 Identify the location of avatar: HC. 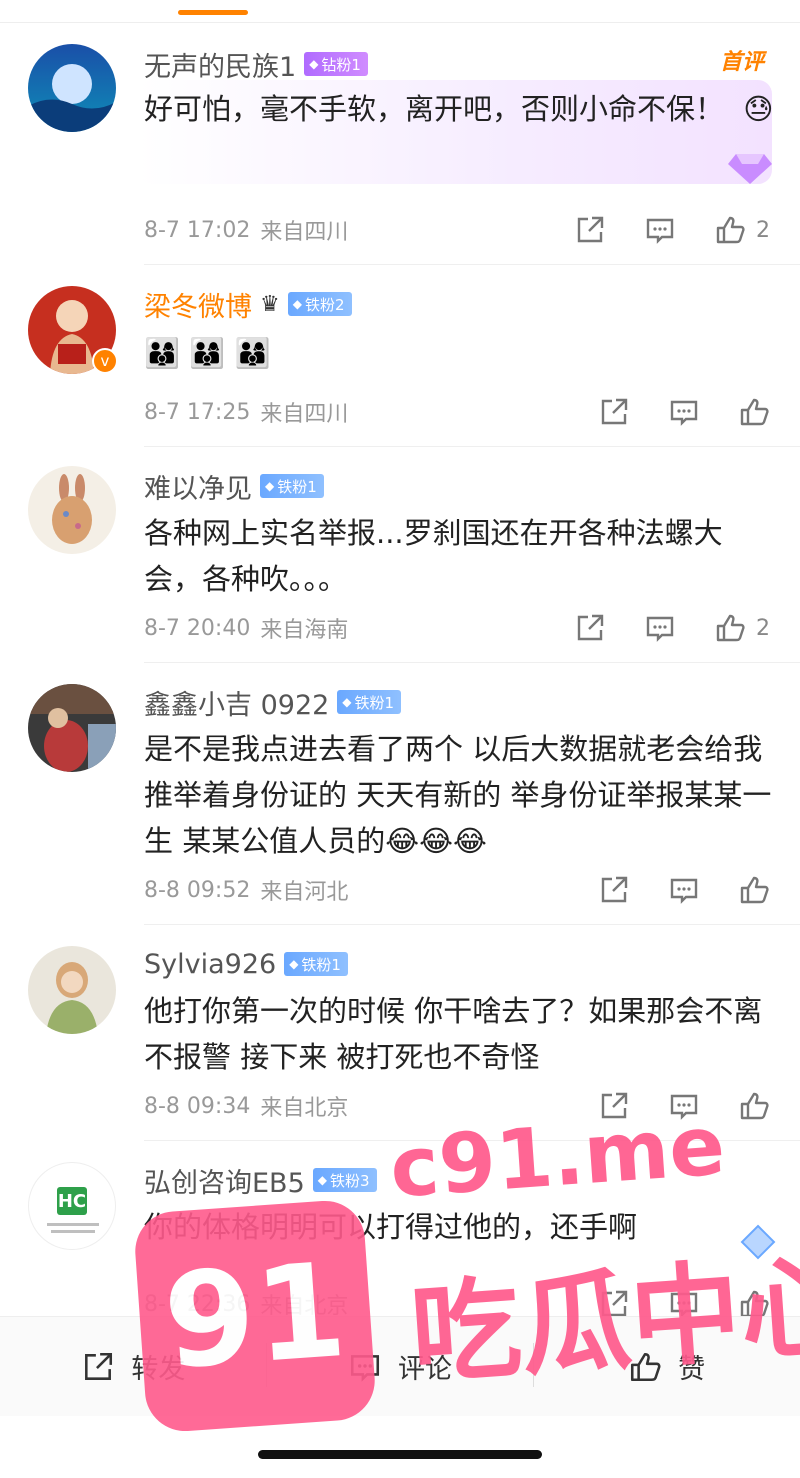
(72, 1206).